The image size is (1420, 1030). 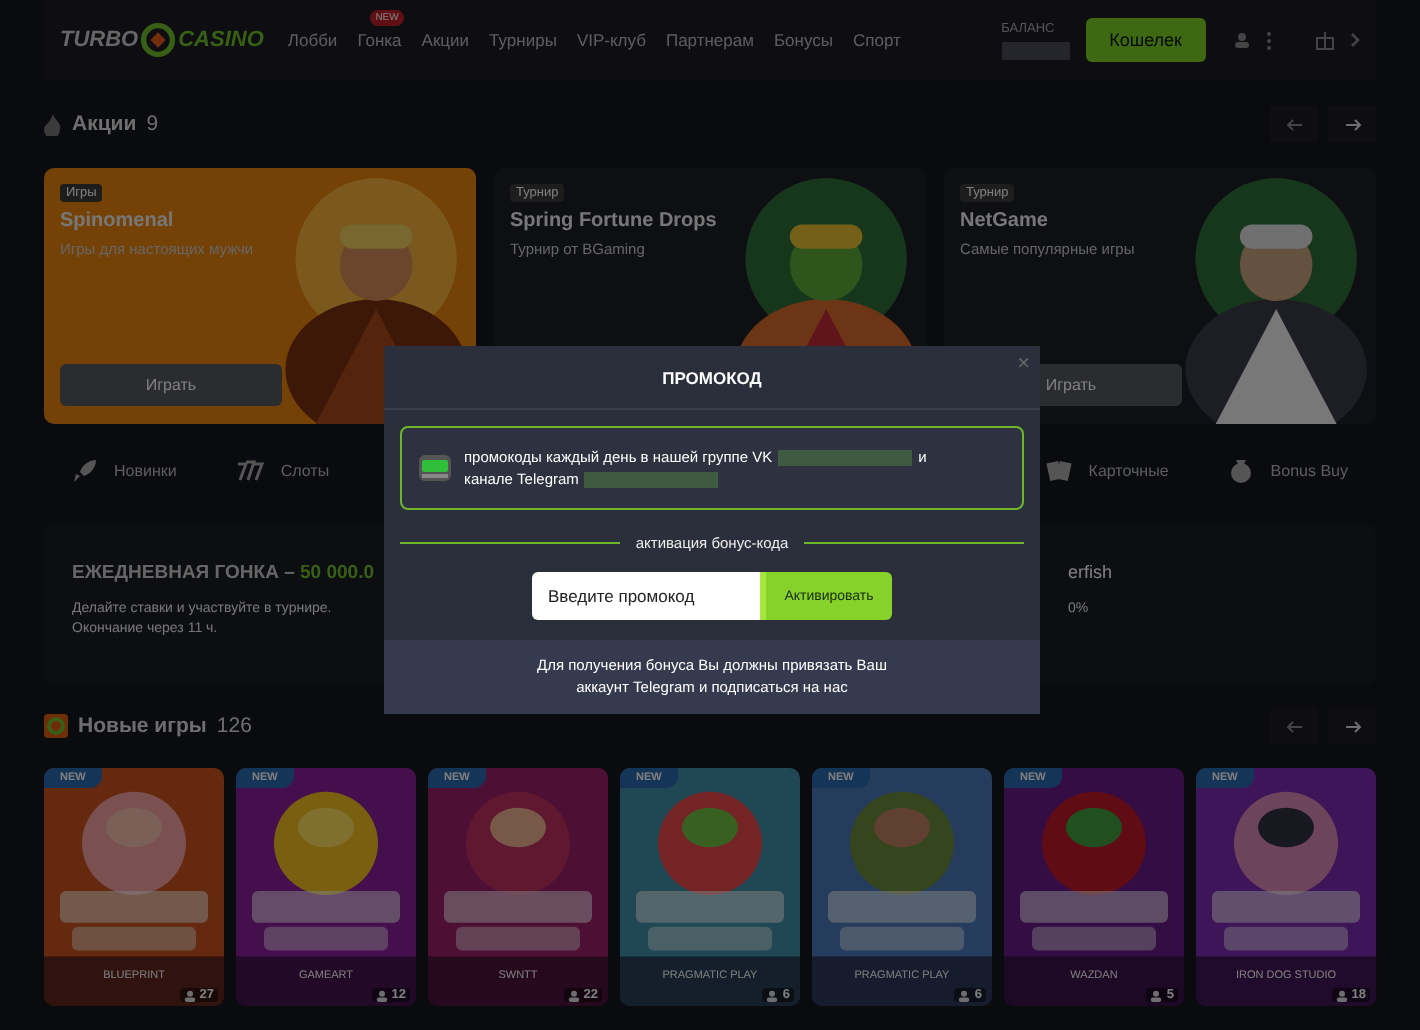 What do you see at coordinates (142, 726) in the screenshot?
I see `section-title: Новые игры` at bounding box center [142, 726].